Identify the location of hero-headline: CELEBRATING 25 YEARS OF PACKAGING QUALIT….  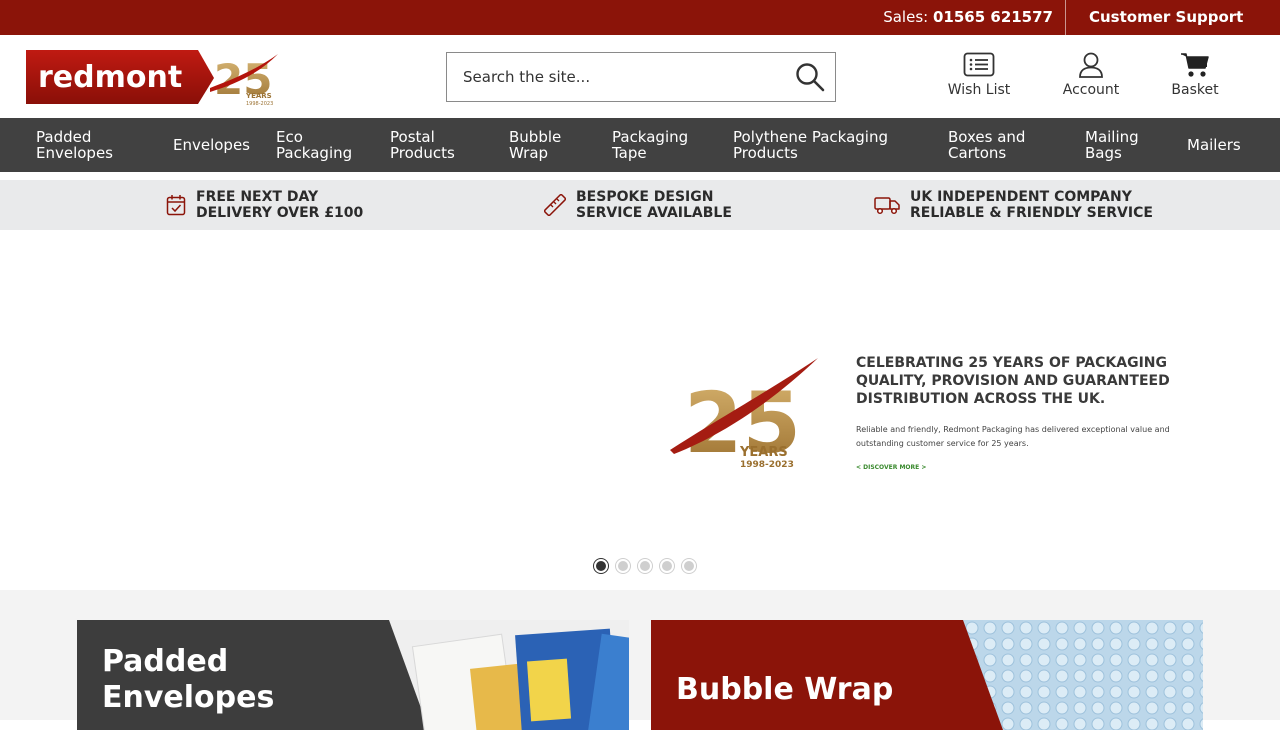
(1013, 381).